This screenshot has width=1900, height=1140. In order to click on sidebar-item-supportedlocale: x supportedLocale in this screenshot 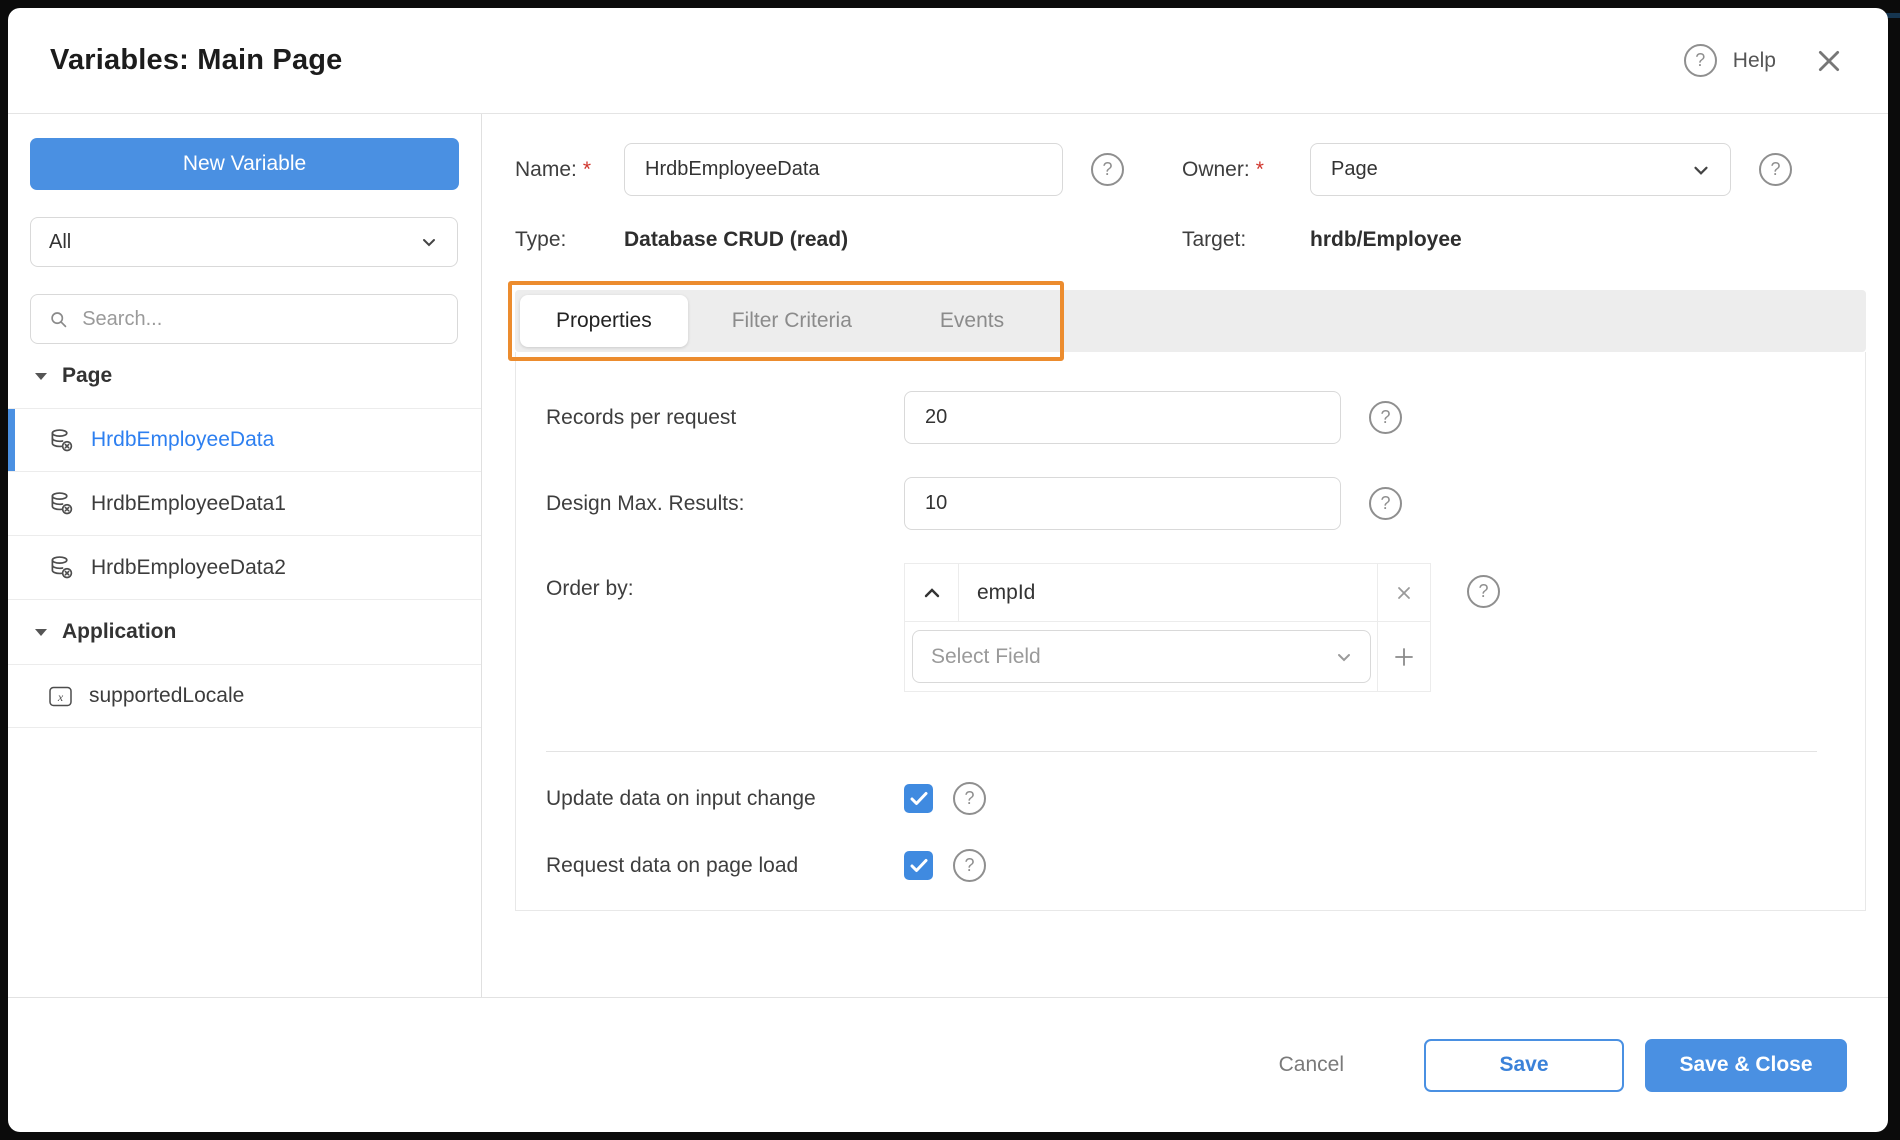, I will do `click(244, 696)`.